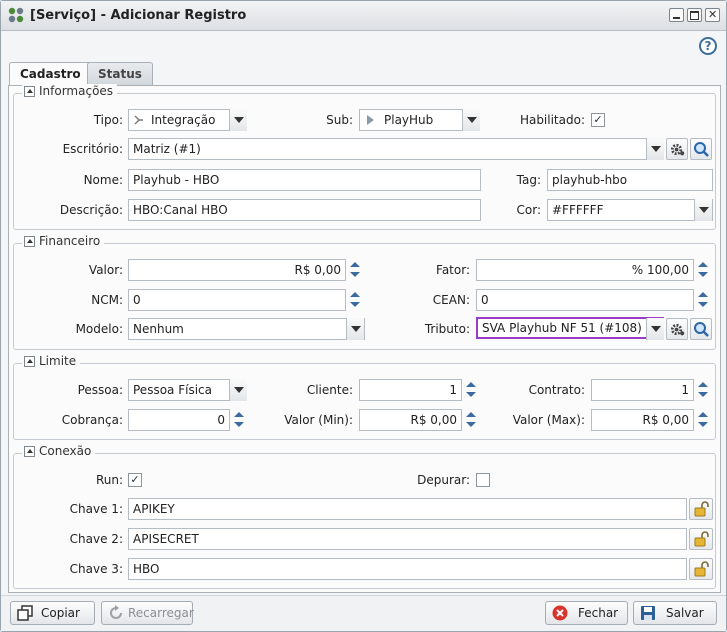 The image size is (727, 632). I want to click on chave1-input: APIKEY, so click(407, 509).